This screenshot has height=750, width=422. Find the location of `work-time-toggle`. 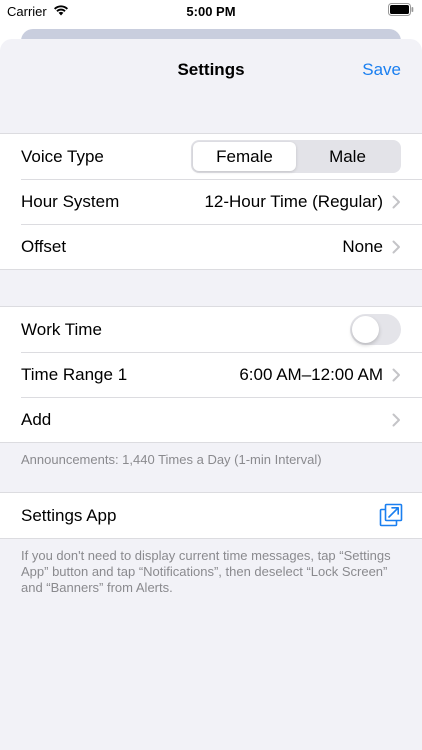

work-time-toggle is located at coordinates (375, 329).